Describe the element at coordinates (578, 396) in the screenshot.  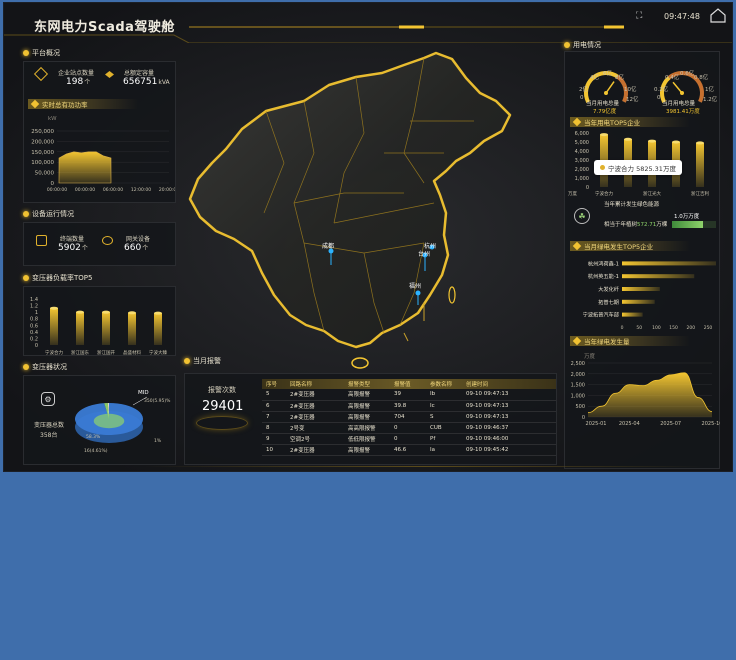
I see `yearly-y-tick: 1,000` at that location.